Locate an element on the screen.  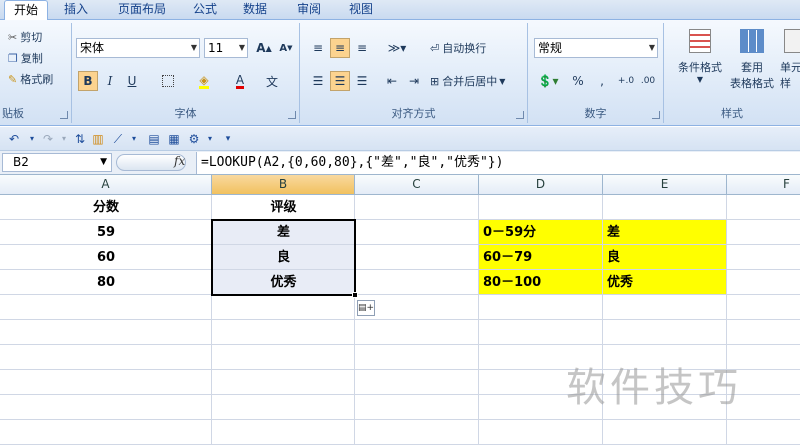
fx-icon: fx is located at coordinates (180, 161).